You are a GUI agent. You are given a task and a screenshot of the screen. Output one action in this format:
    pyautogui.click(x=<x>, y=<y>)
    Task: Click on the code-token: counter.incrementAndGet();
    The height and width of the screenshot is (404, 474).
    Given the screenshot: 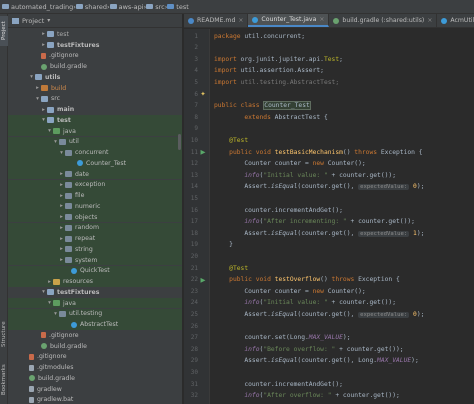 What is the action you would take?
    pyautogui.click(x=278, y=210)
    